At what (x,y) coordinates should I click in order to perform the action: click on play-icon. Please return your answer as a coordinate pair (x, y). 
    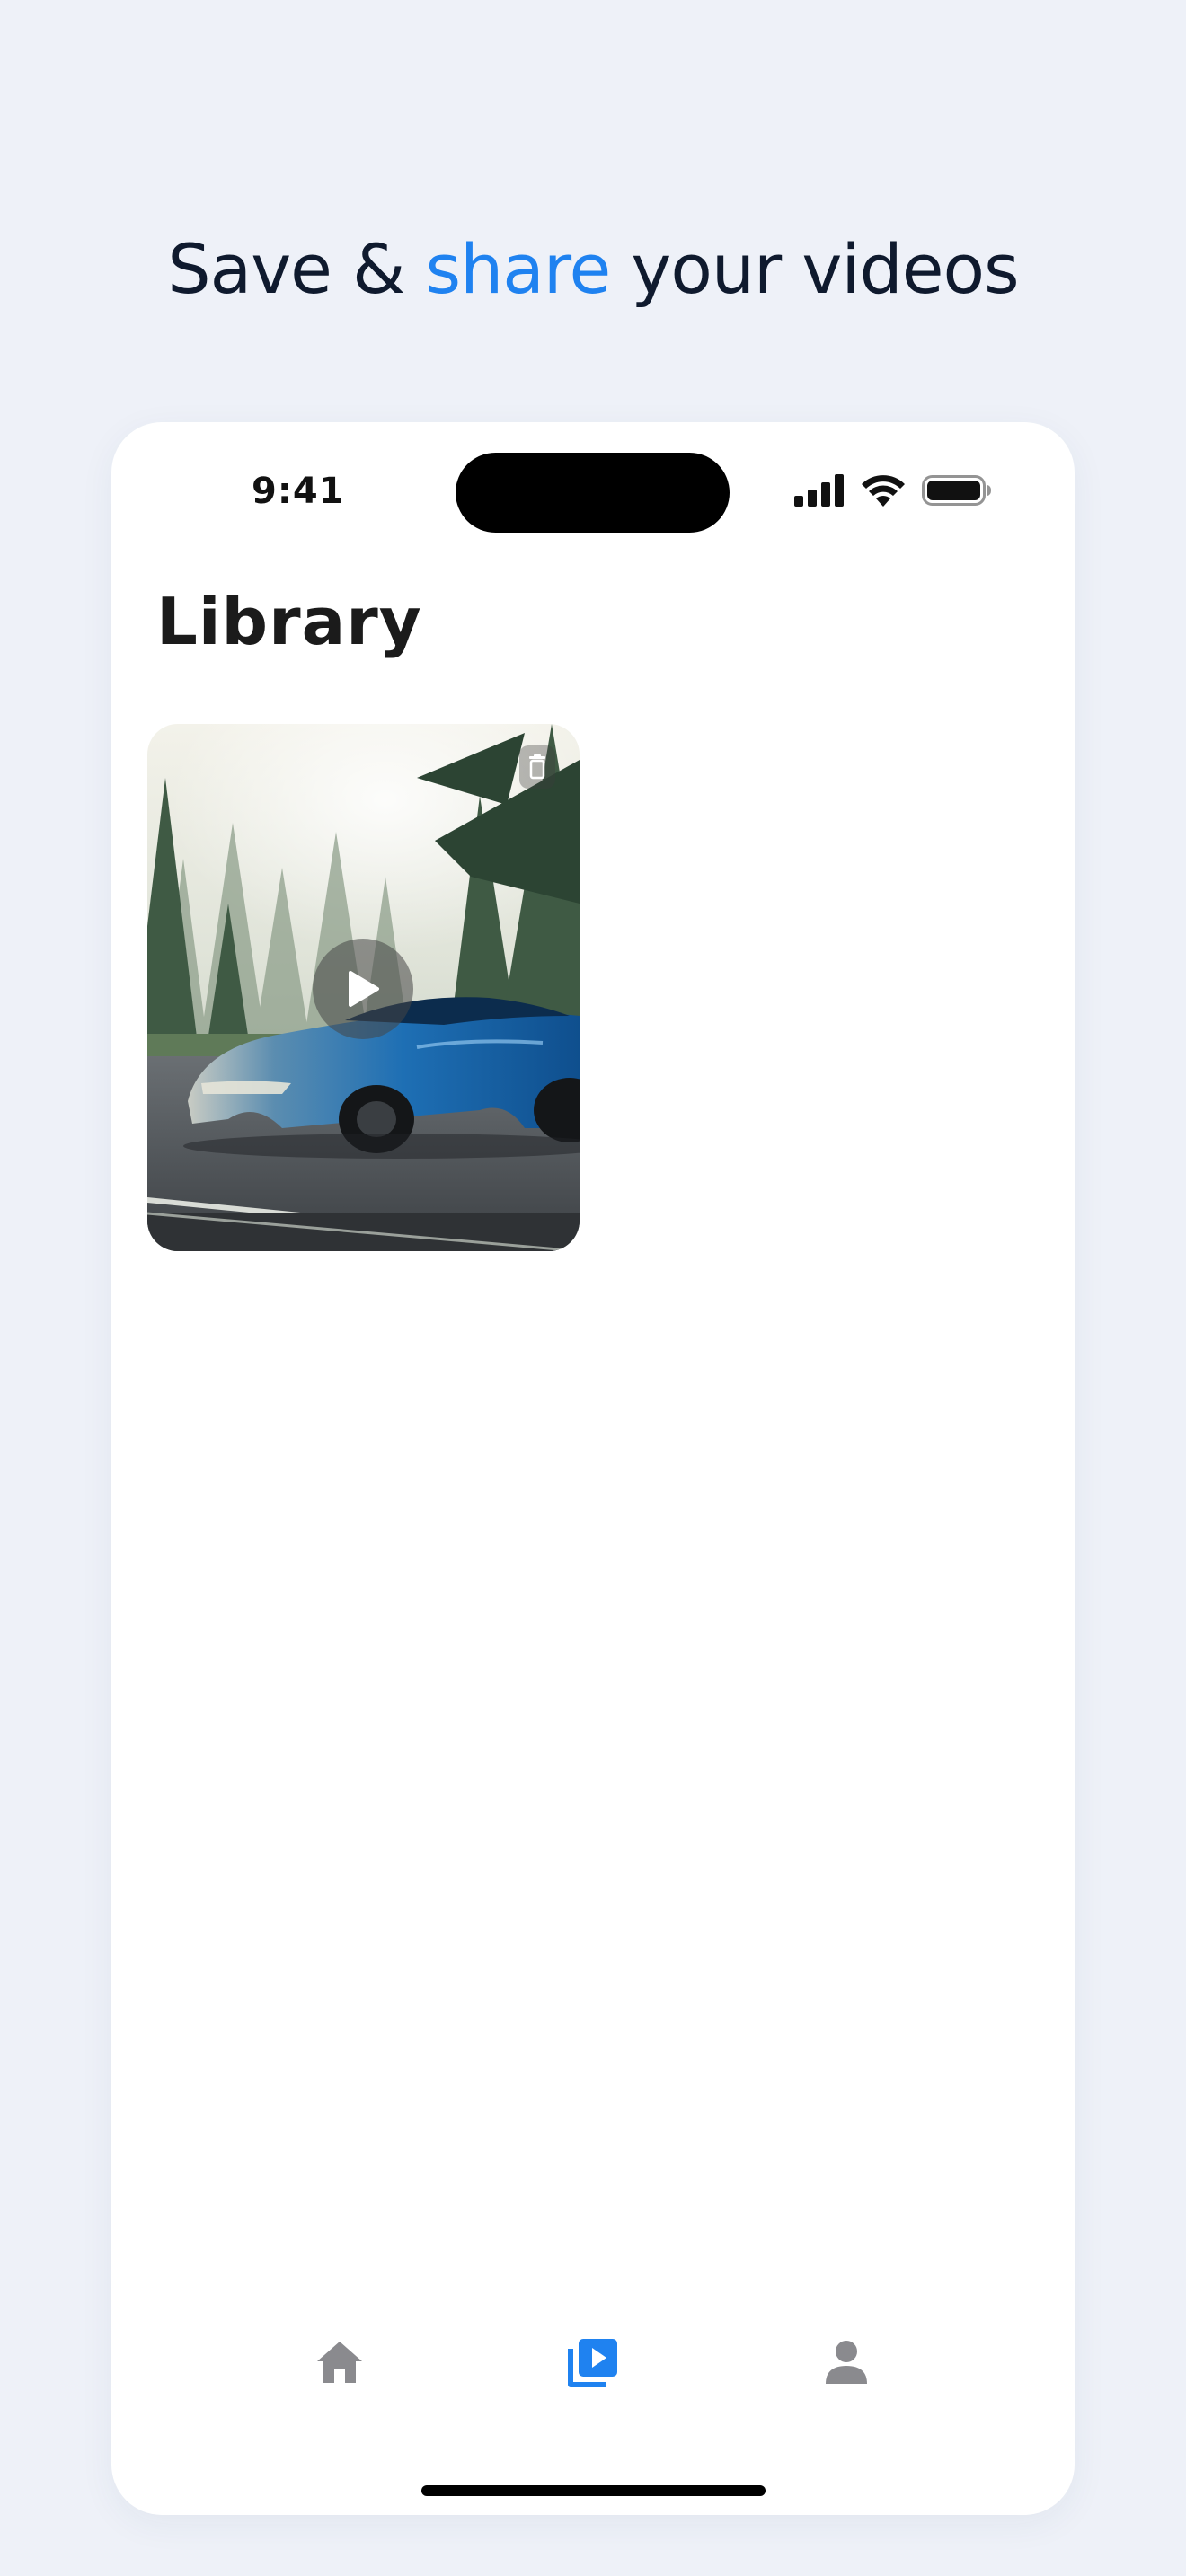
    Looking at the image, I should click on (364, 989).